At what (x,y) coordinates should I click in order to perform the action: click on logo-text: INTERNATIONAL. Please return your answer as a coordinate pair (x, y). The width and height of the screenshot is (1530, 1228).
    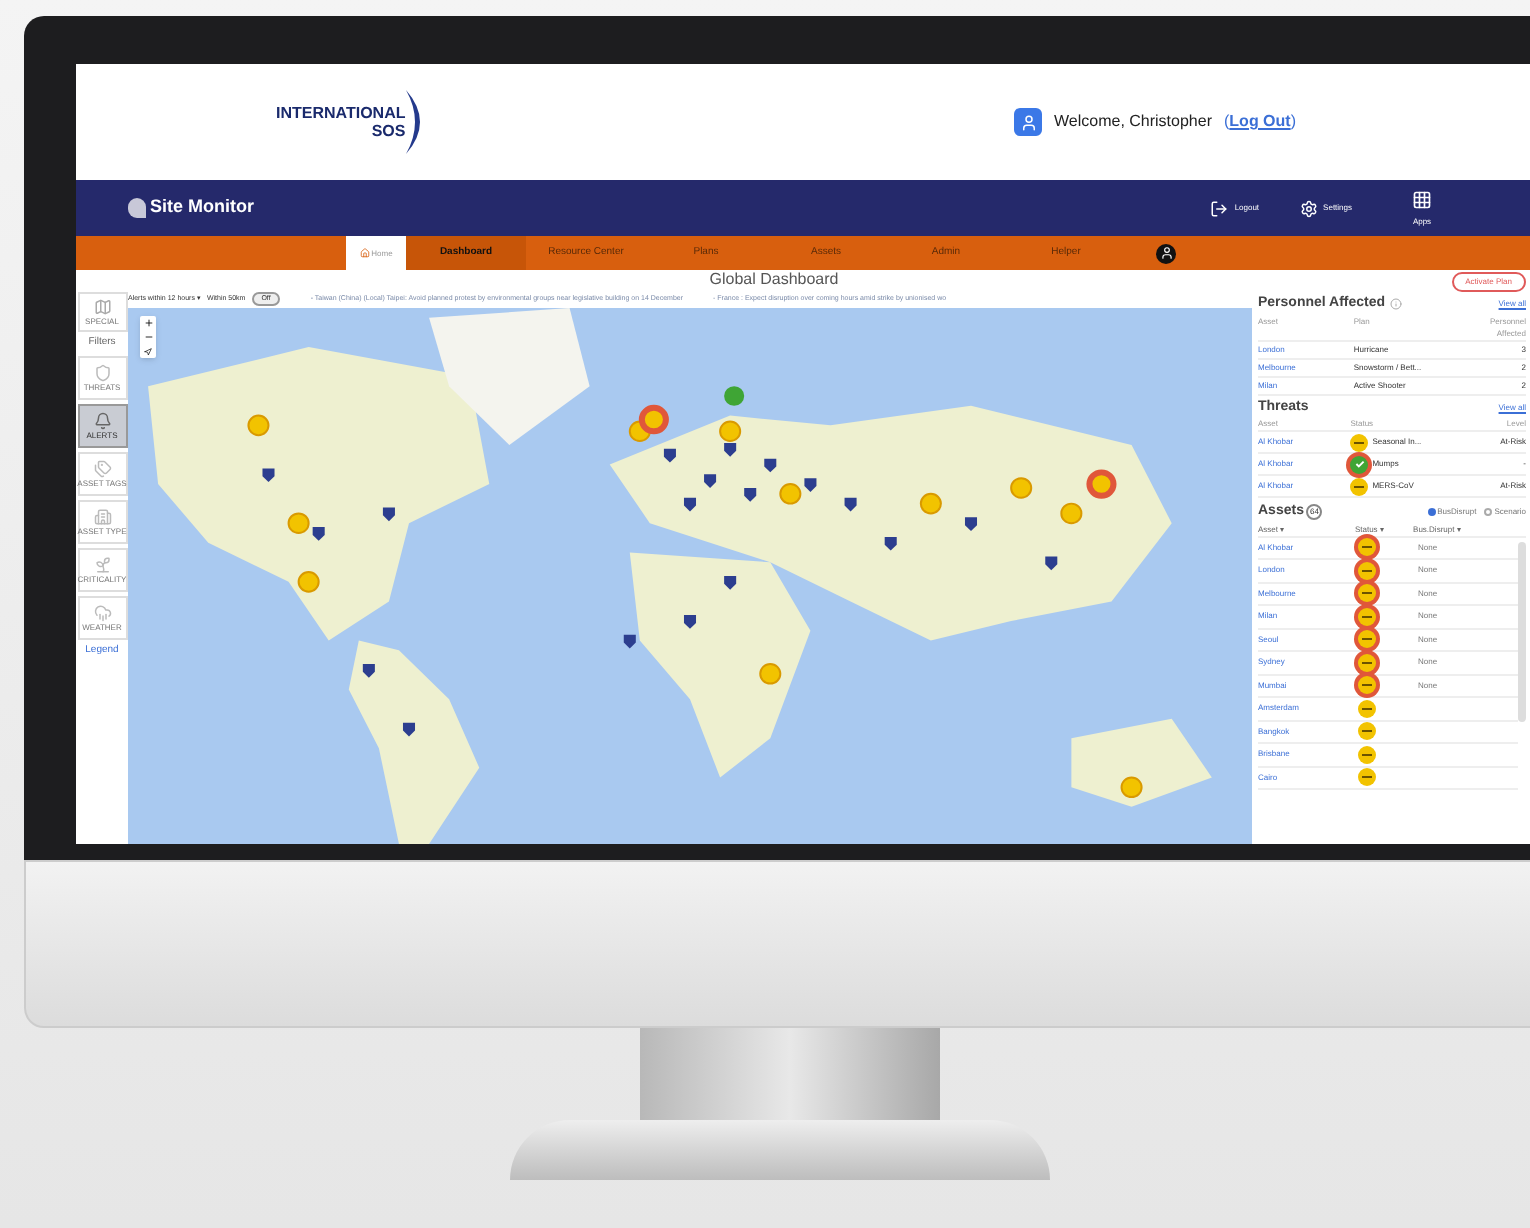
    Looking at the image, I should click on (341, 113).